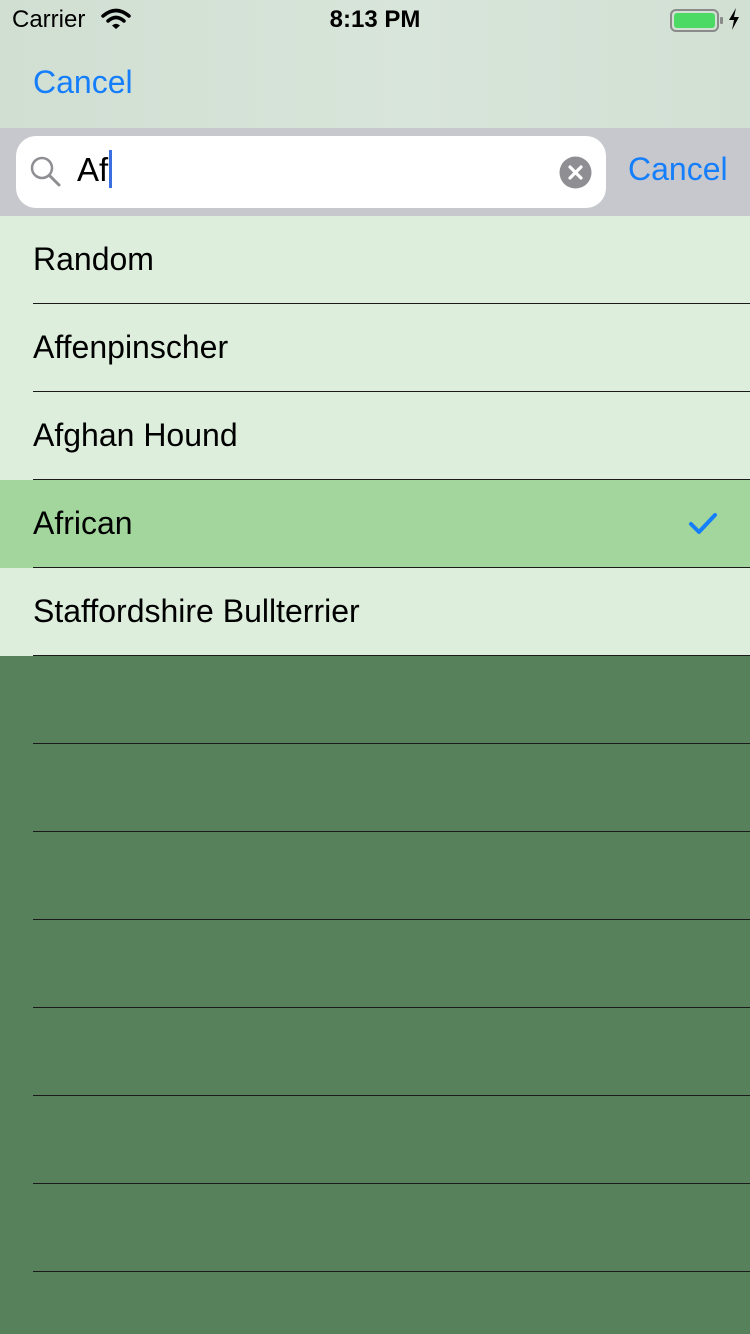 The height and width of the screenshot is (1334, 750). What do you see at coordinates (703, 526) in the screenshot?
I see `checkmark-icon` at bounding box center [703, 526].